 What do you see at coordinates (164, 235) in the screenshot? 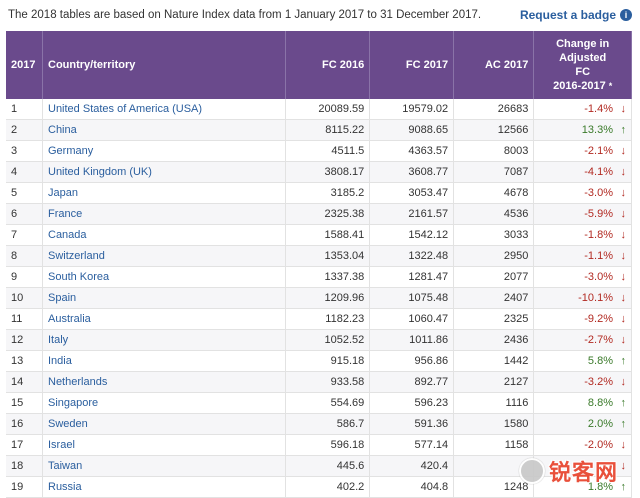
I see `country-link: Canada` at bounding box center [164, 235].